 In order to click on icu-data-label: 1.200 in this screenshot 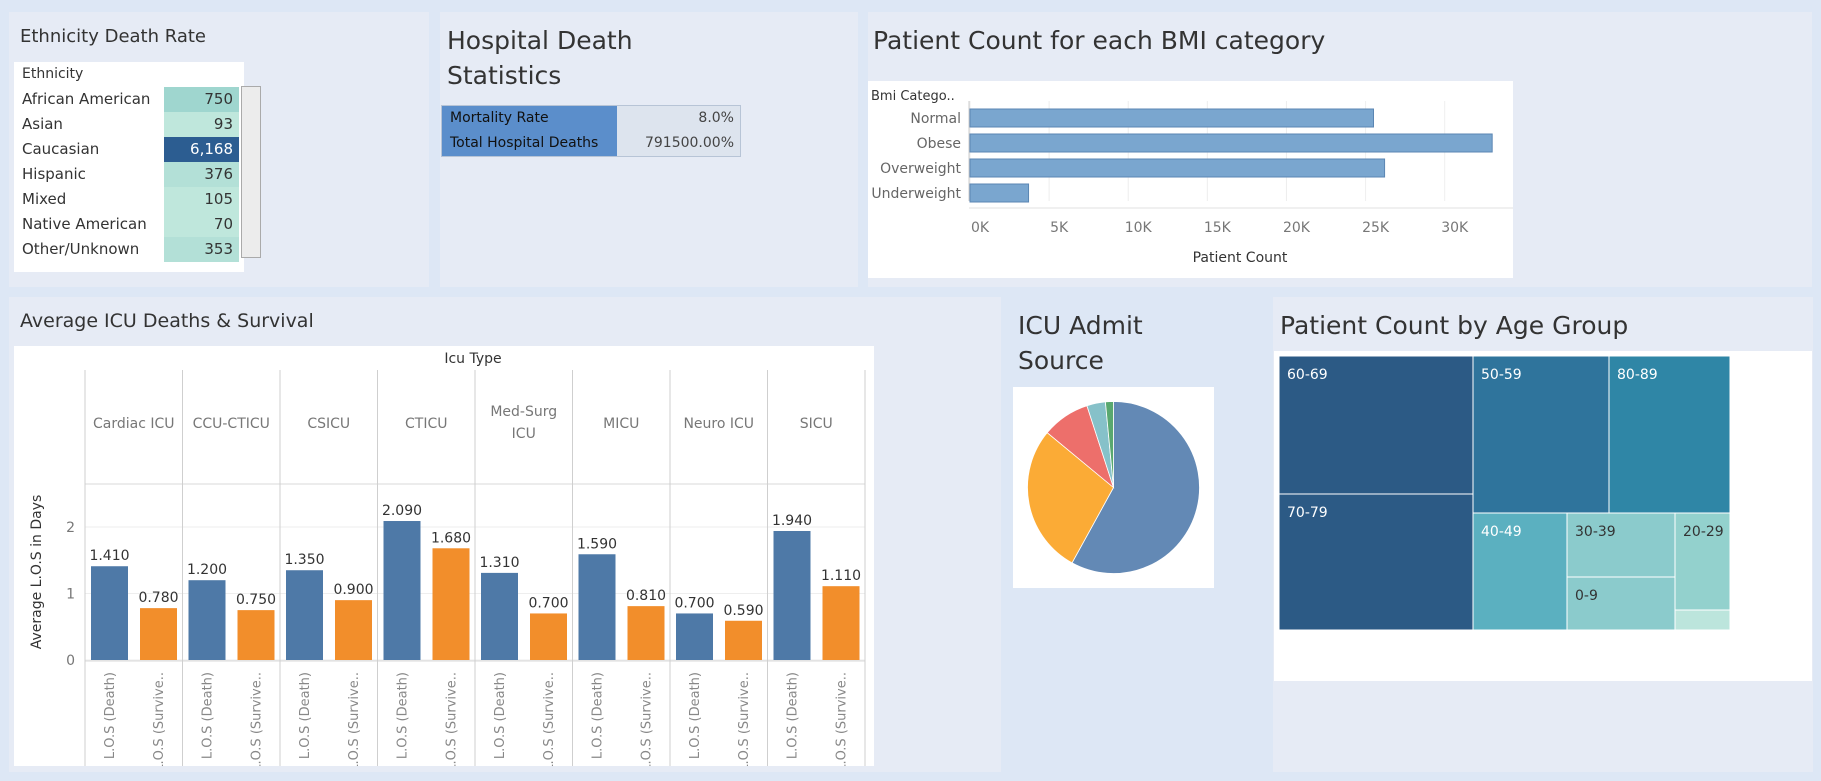, I will do `click(207, 570)`.